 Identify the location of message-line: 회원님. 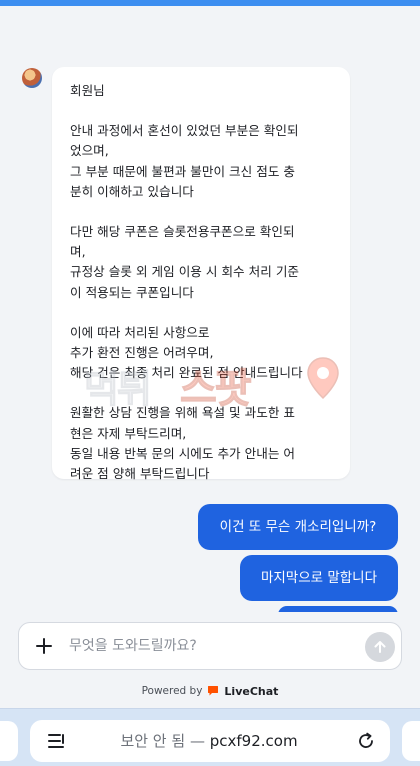
(87, 90).